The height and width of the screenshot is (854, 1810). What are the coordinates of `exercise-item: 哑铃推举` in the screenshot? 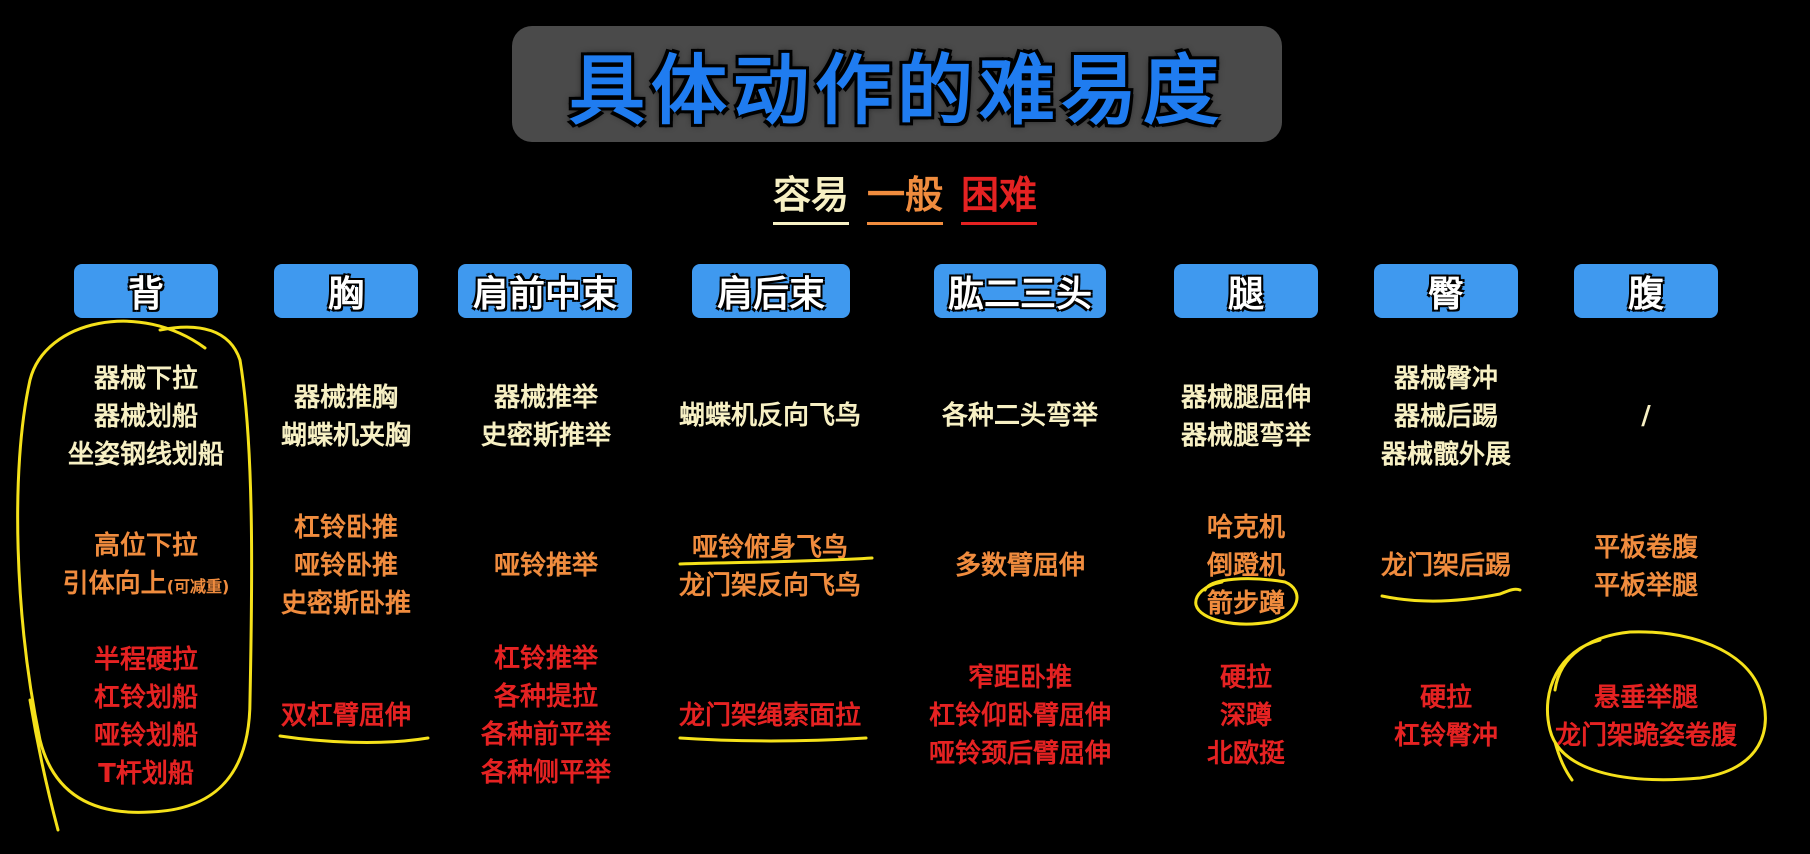 It's located at (545, 566).